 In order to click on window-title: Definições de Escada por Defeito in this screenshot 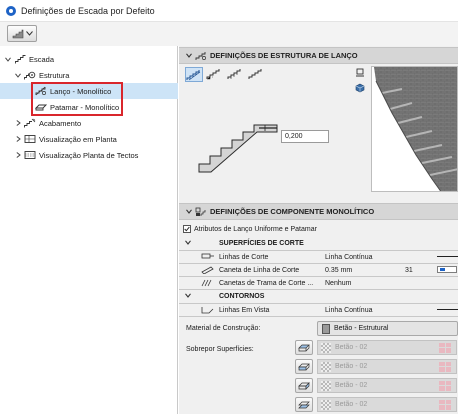, I will do `click(88, 10)`.